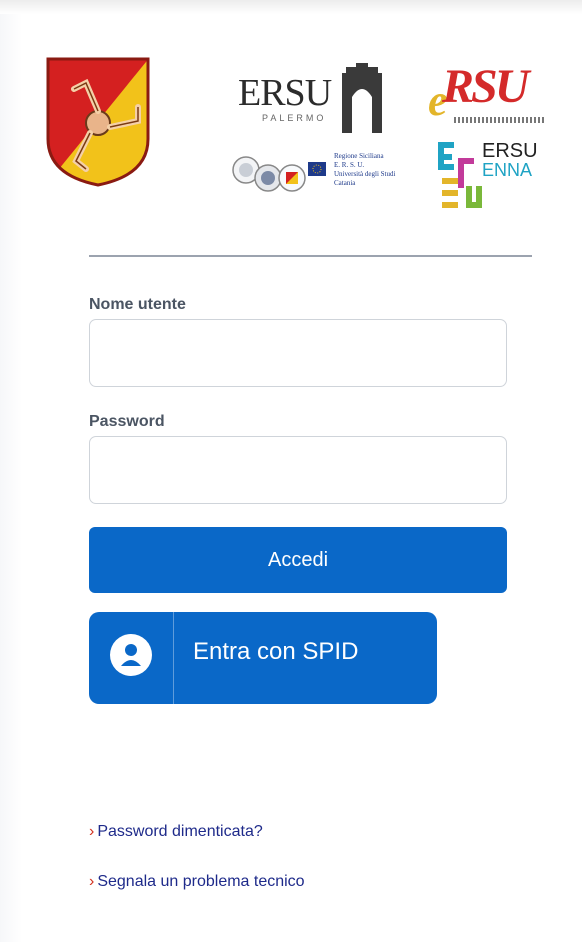  I want to click on catania-line-2: E. R. S. U., so click(349, 165).